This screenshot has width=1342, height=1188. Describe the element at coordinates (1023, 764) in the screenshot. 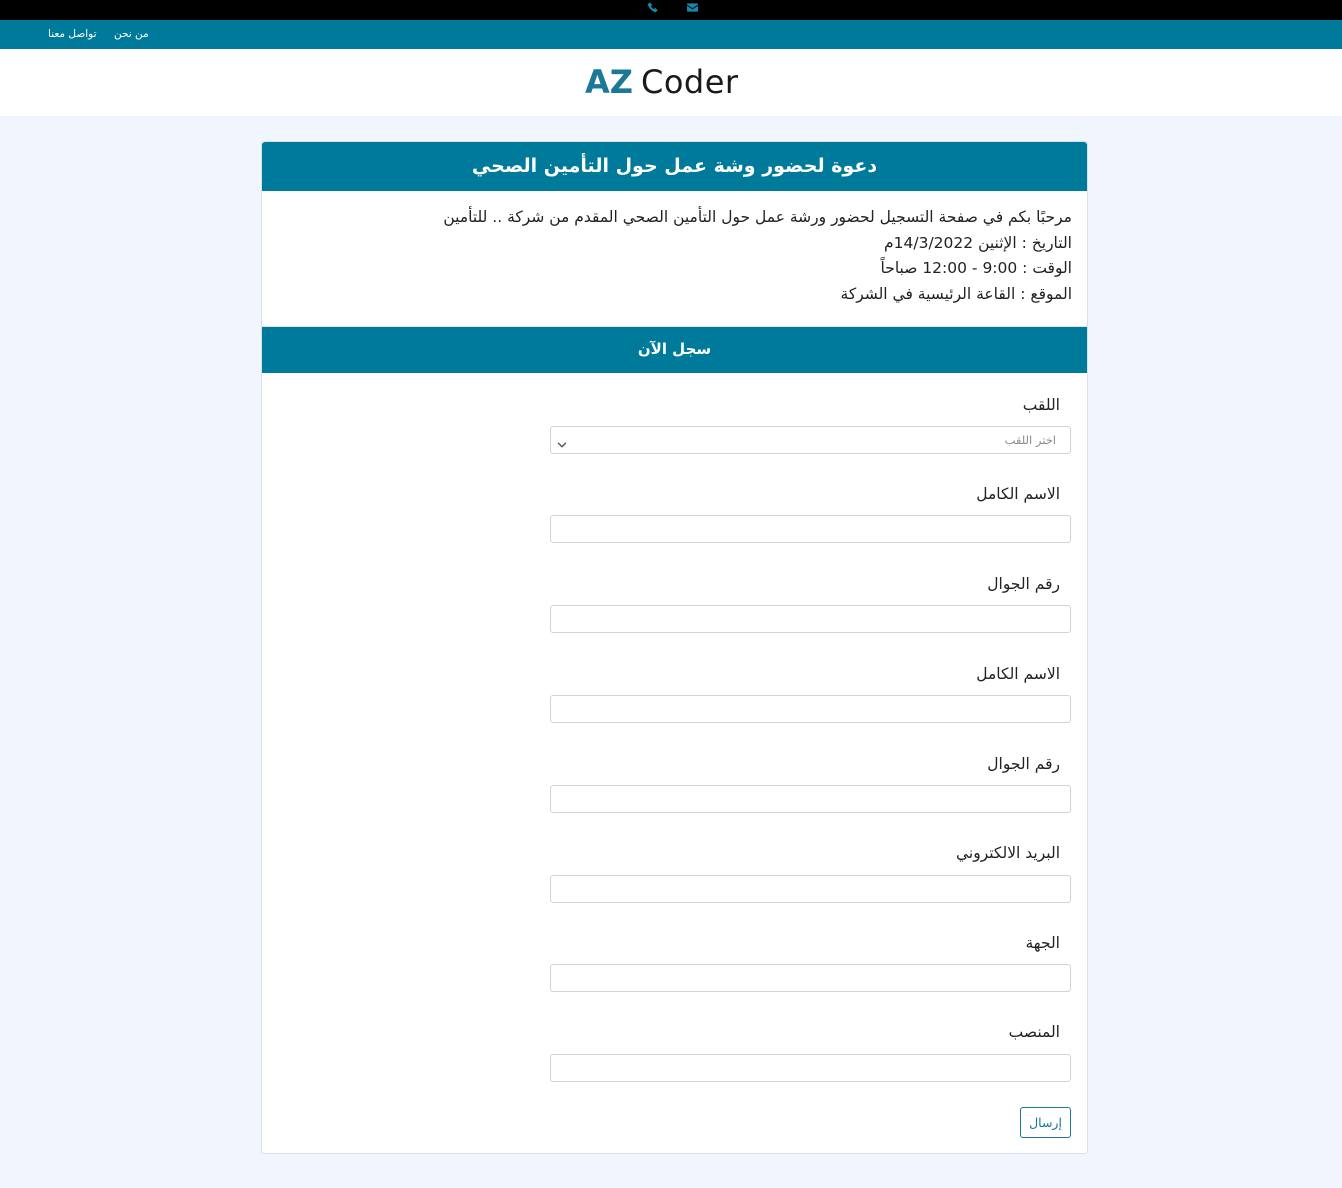

I see `mobile-label-2: رقم الجوال` at that location.